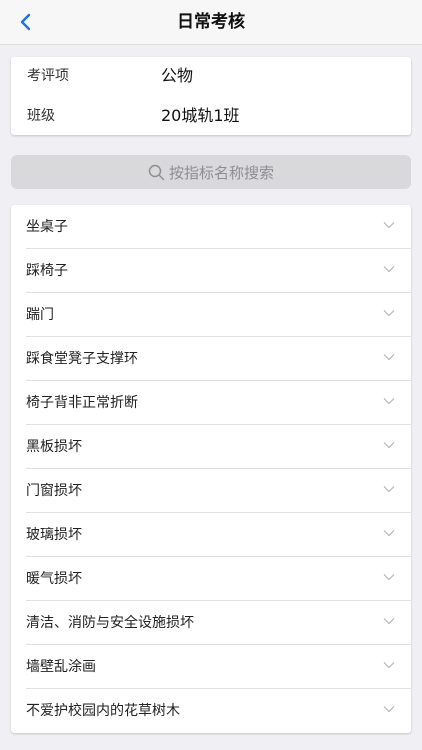 The image size is (422, 750). I want to click on info-row-item: 考评项 公物, so click(211, 76).